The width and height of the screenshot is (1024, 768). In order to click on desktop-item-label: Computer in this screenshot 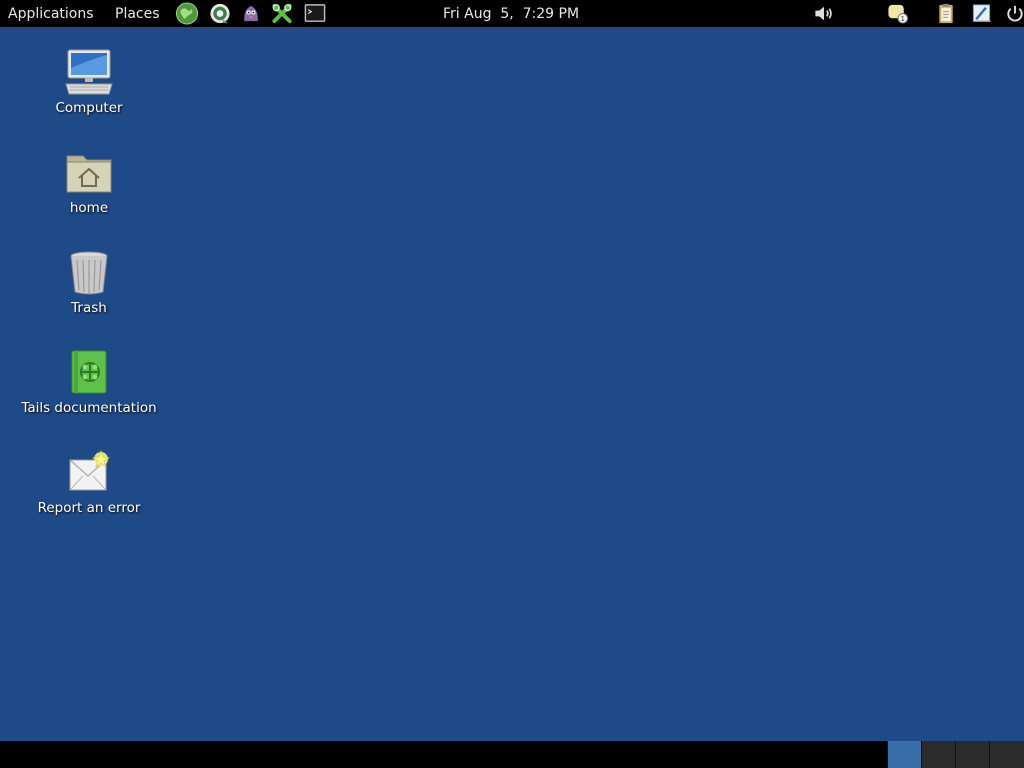, I will do `click(89, 108)`.